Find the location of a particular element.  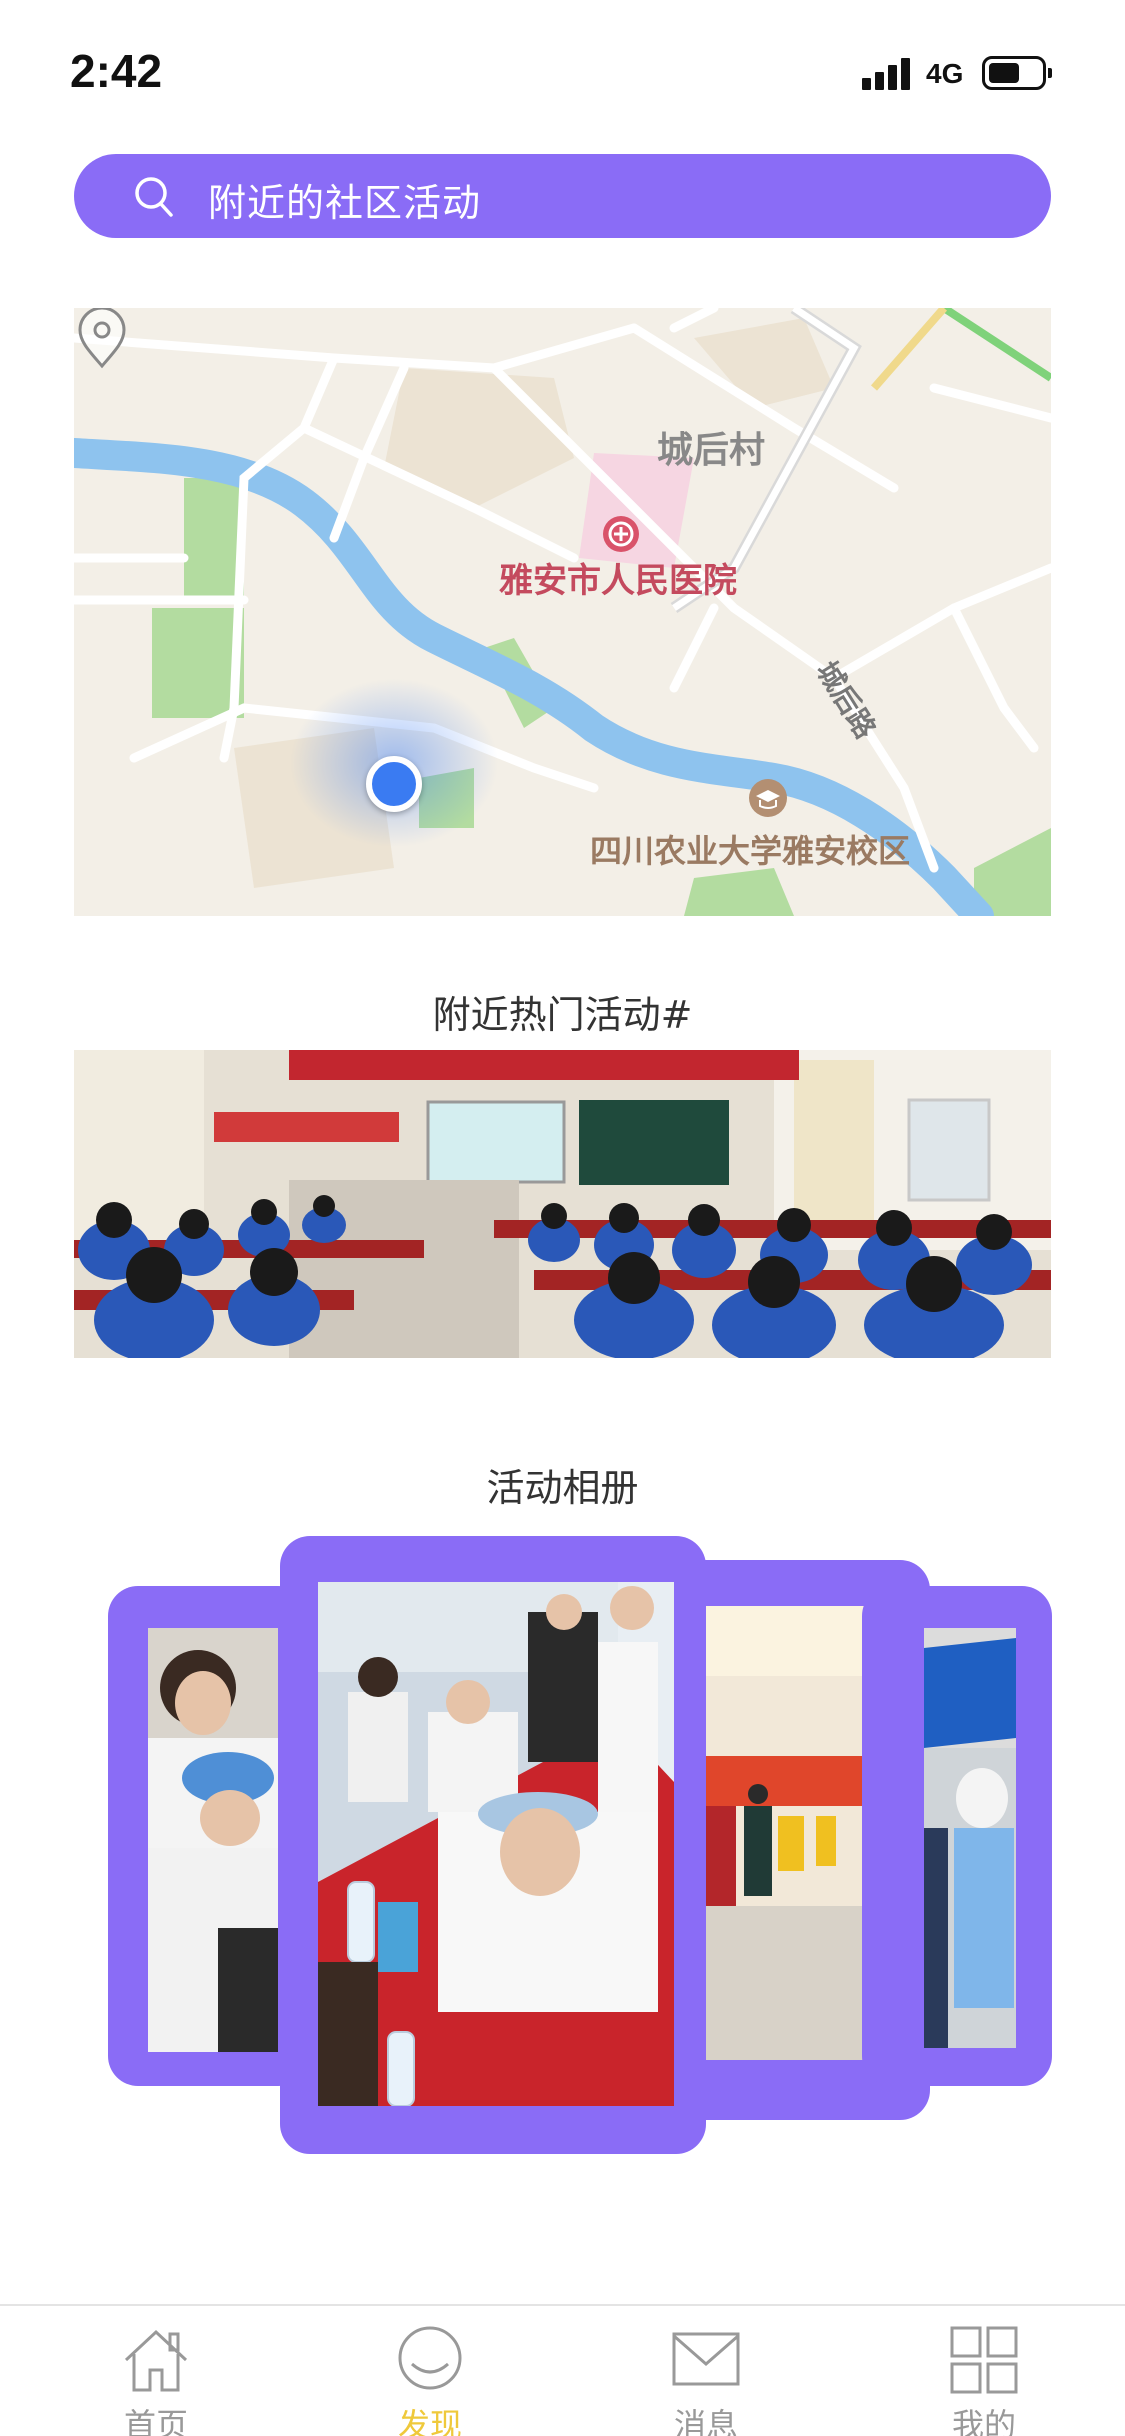

search-icon is located at coordinates (154, 197).